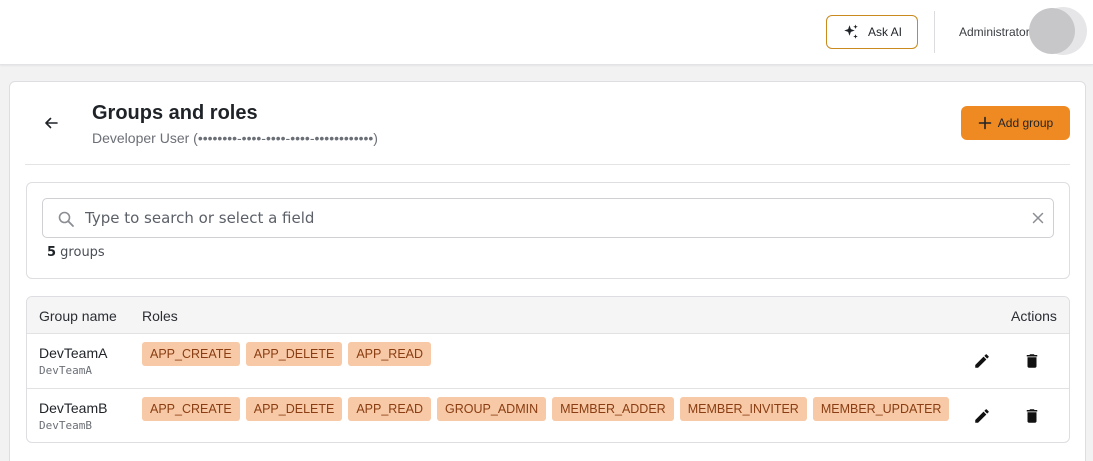 This screenshot has width=1093, height=461. What do you see at coordinates (73, 353) in the screenshot?
I see `group-name: DevTeamA` at bounding box center [73, 353].